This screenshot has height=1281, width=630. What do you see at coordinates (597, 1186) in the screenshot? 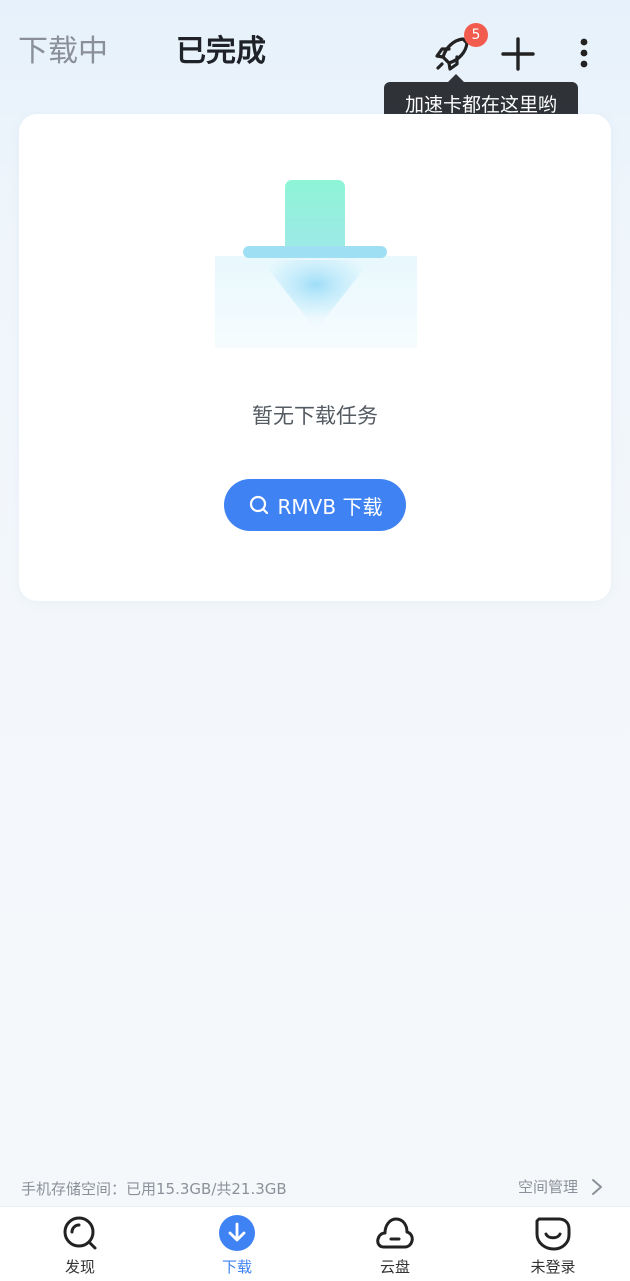
I see `chevron-right-icon` at bounding box center [597, 1186].